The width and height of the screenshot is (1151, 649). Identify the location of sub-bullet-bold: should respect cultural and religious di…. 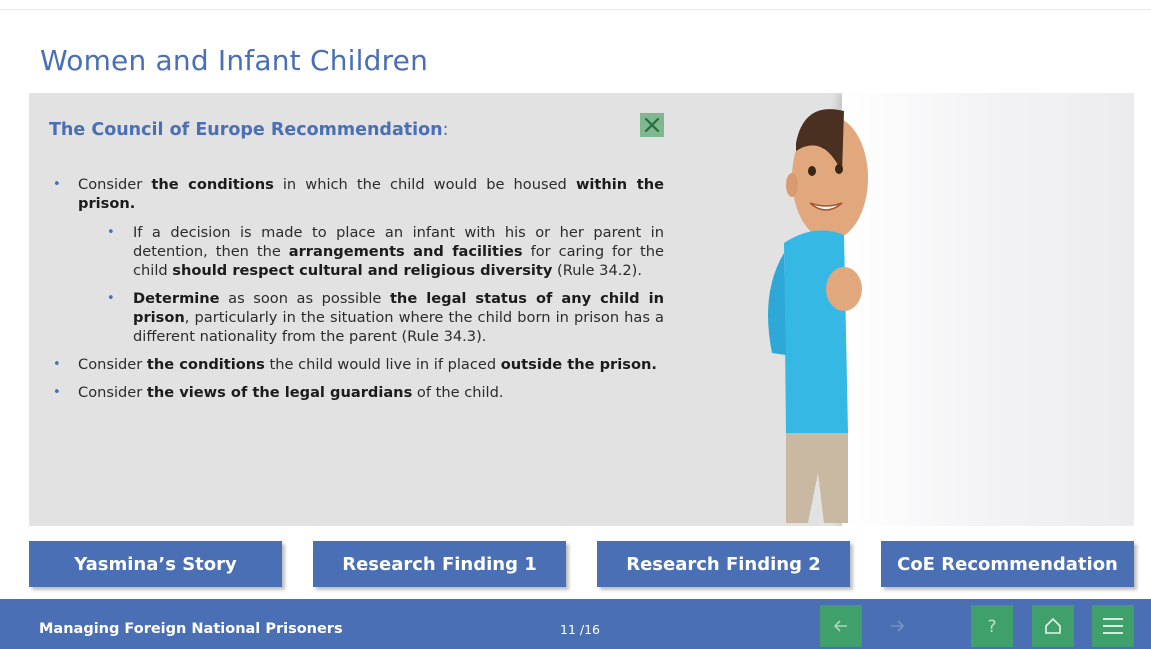
(362, 270).